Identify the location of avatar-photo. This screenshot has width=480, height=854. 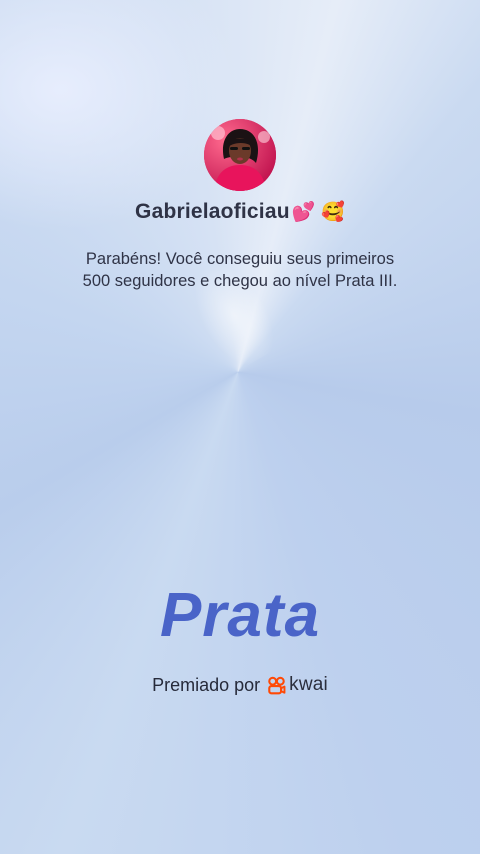
(240, 155).